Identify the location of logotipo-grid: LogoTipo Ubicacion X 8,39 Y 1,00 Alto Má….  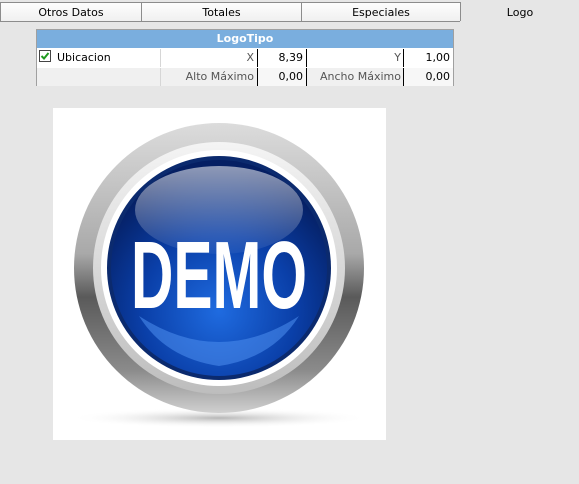
(245, 57).